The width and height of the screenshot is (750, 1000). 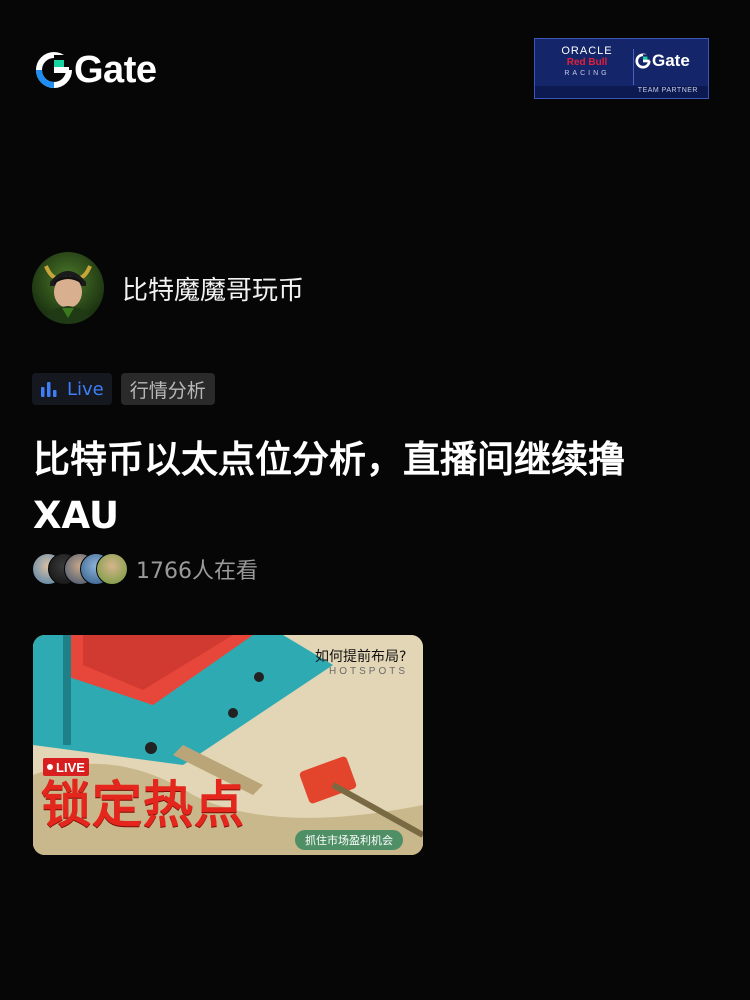 What do you see at coordinates (369, 671) in the screenshot?
I see `thumbnail-hotspots: HOTSPOTS` at bounding box center [369, 671].